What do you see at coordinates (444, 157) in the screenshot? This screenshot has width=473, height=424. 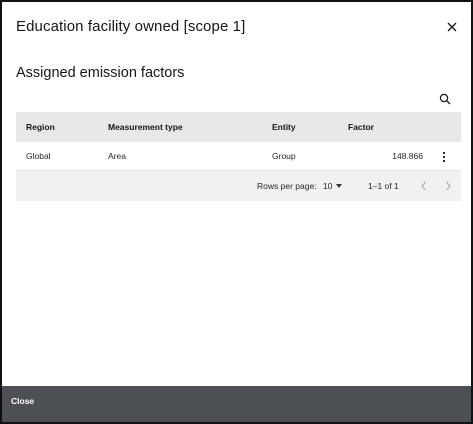 I see `overflow-menu-icon` at bounding box center [444, 157].